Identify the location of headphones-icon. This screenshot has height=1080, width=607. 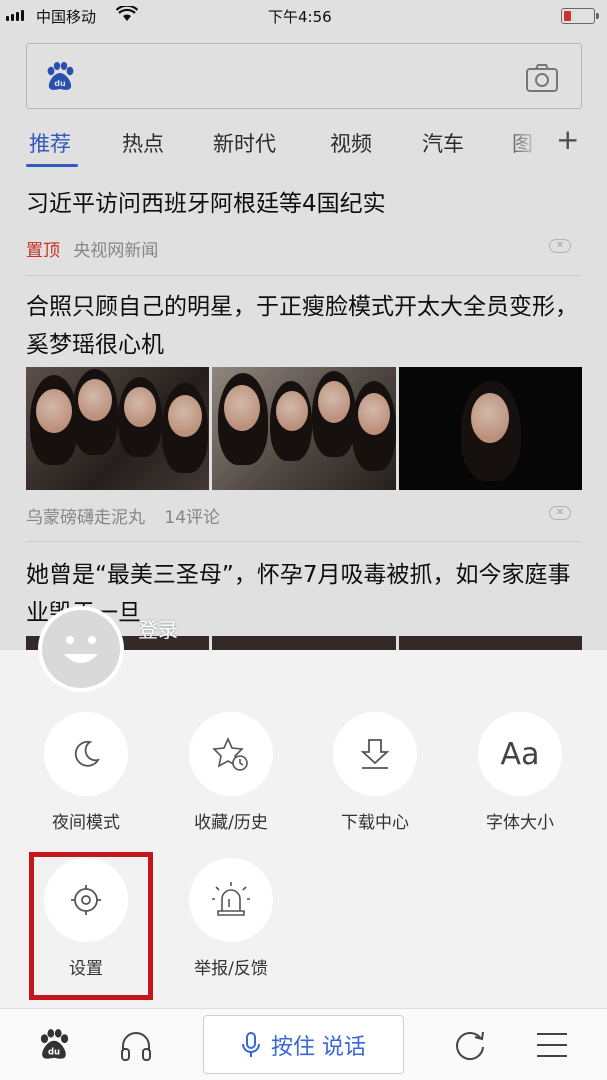
(136, 1045).